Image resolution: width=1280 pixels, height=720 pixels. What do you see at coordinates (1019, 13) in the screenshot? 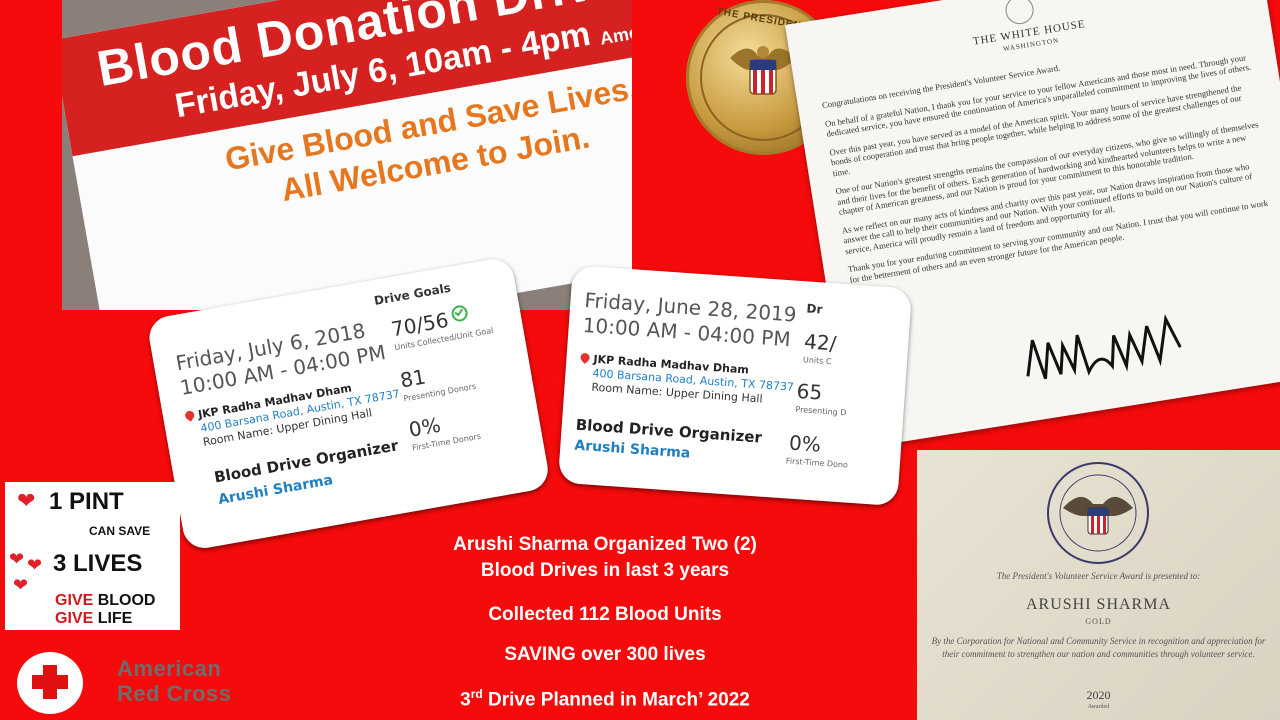
I see `presidential-seal-icon` at bounding box center [1019, 13].